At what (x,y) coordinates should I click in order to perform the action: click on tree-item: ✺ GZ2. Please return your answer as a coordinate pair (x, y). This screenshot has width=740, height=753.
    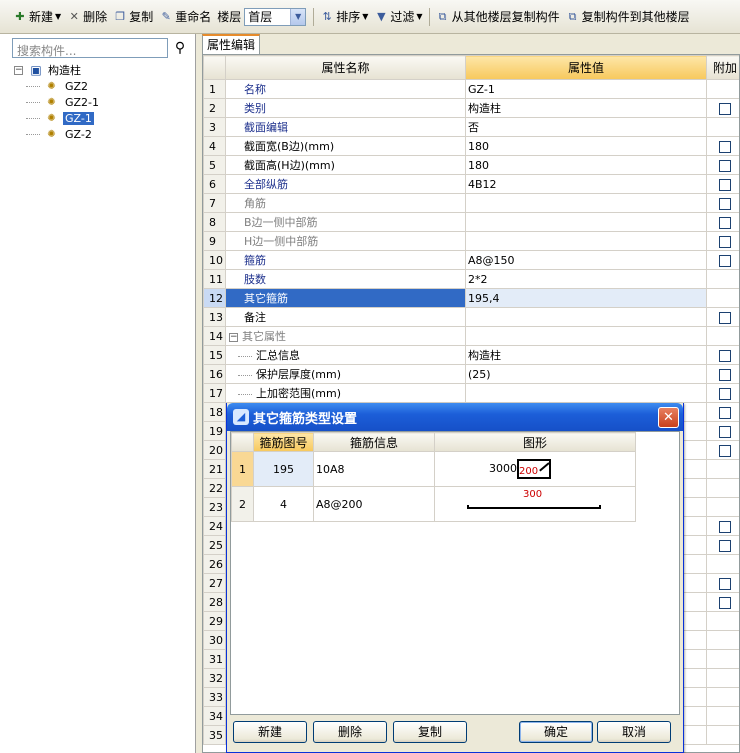
    Looking at the image, I should click on (104, 86).